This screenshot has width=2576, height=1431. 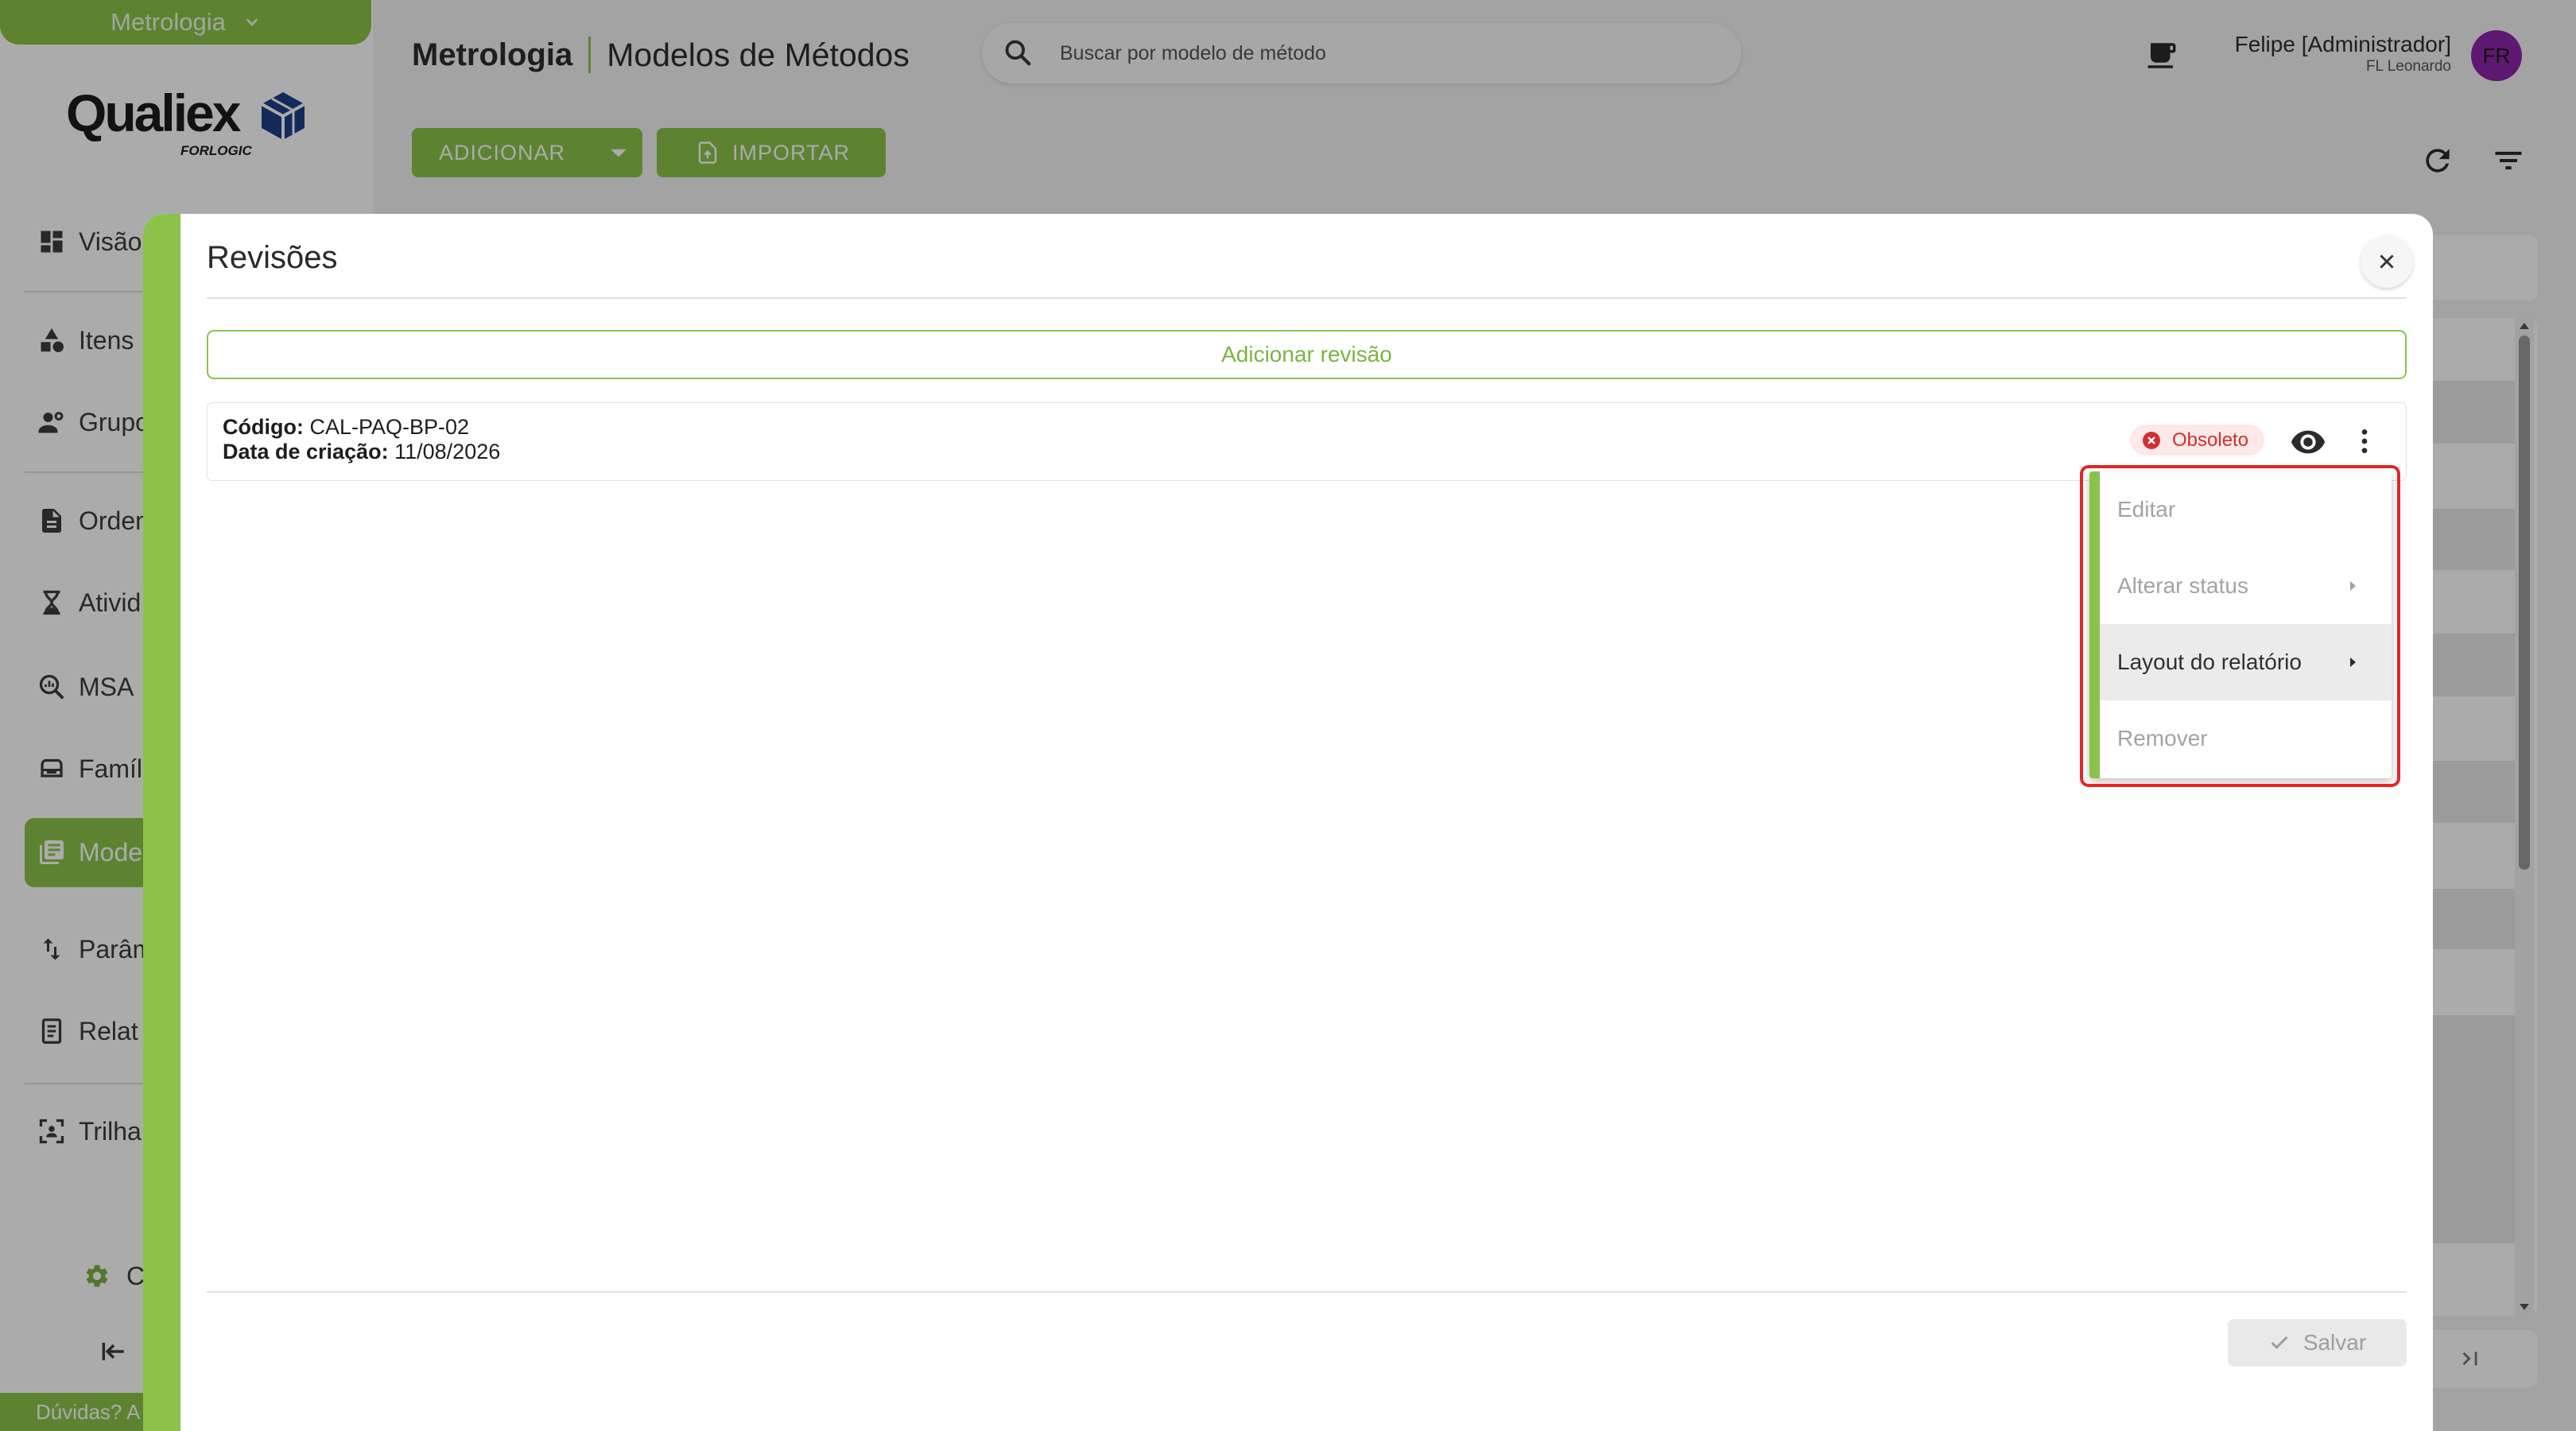 What do you see at coordinates (2364, 441) in the screenshot?
I see `more-vert-icon` at bounding box center [2364, 441].